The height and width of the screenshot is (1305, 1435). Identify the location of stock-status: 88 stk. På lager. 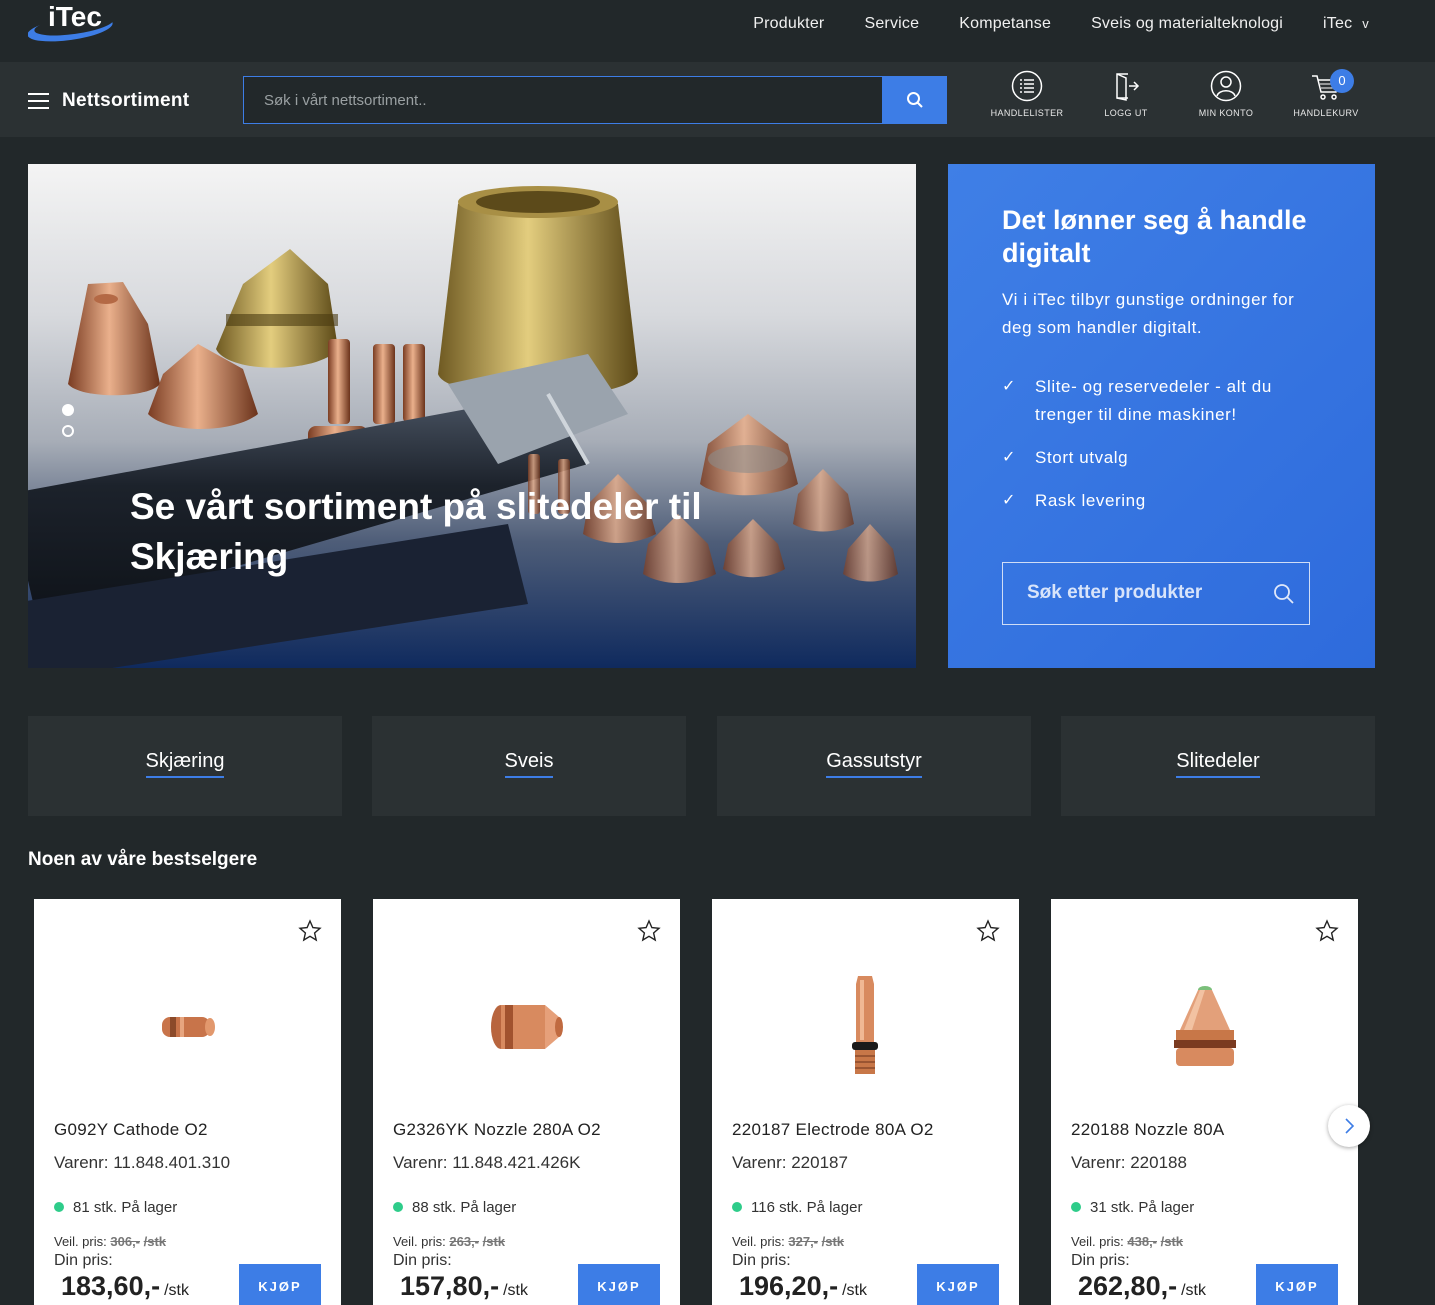
(454, 1207).